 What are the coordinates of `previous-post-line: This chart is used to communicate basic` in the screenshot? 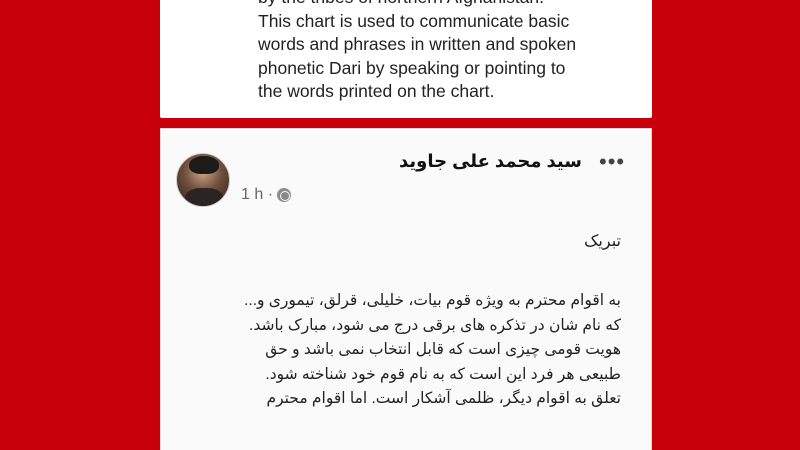 It's located at (414, 20).